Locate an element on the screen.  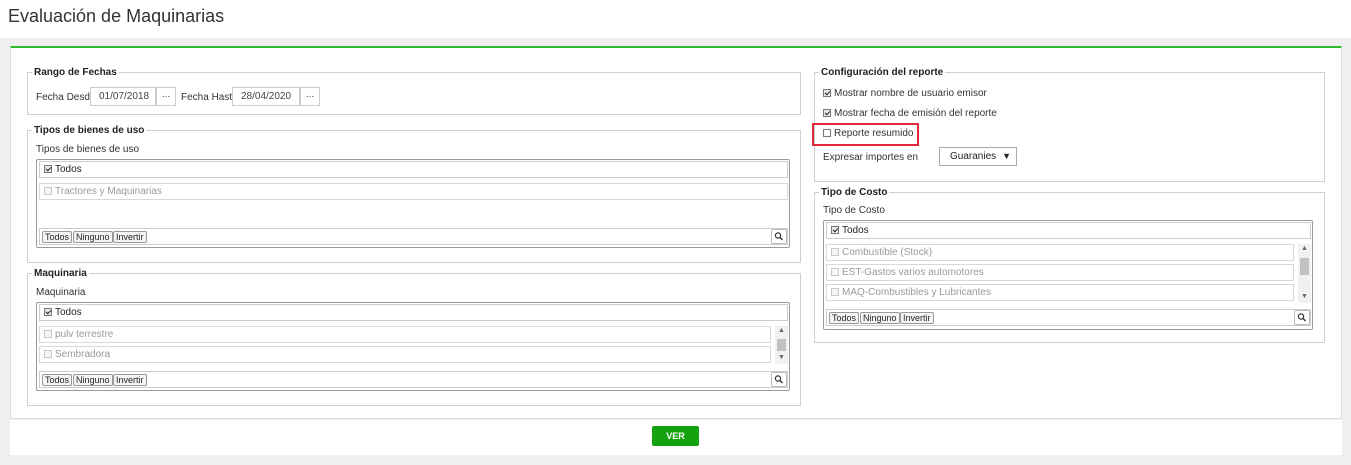
tipo-costo-label: Tipo de Costo is located at coordinates (854, 210).